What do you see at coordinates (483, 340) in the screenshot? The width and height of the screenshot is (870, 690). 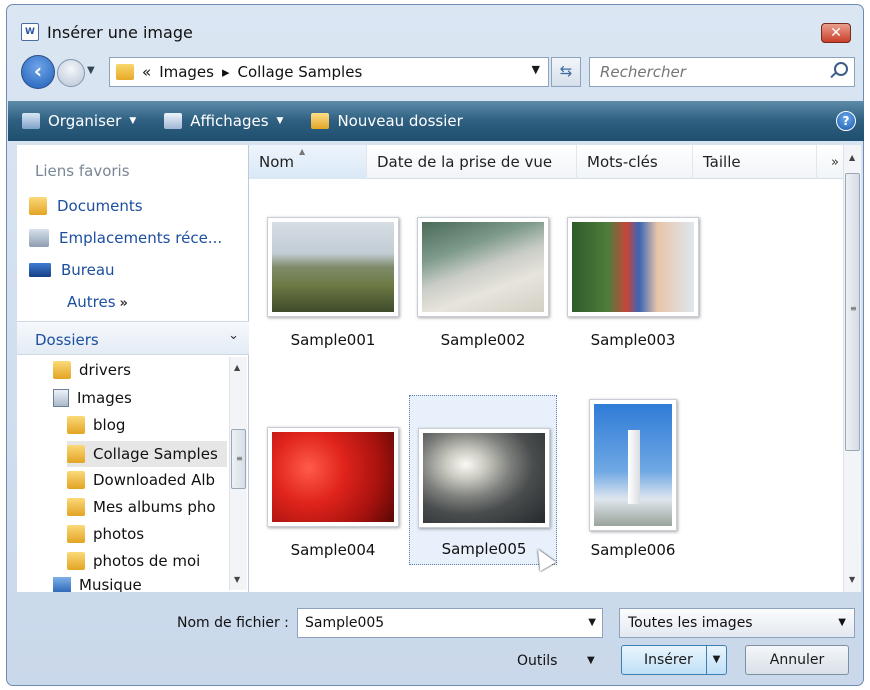 I see `thumbnail-label: Sample002` at bounding box center [483, 340].